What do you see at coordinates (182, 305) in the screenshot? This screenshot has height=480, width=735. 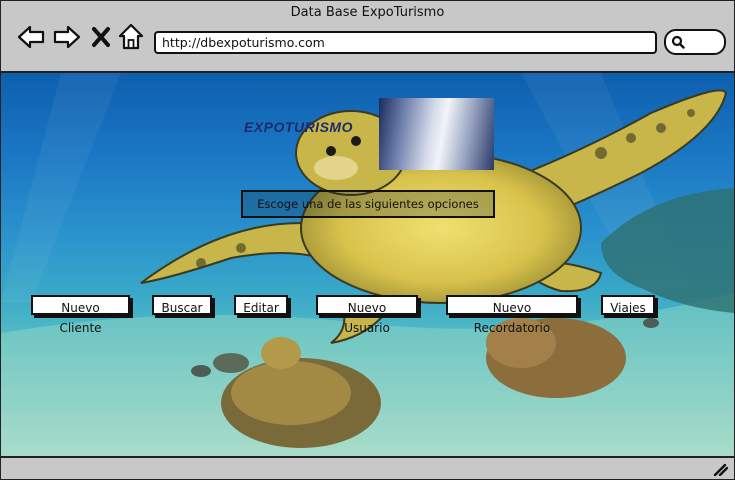 I see `search-button-main: Buscar` at bounding box center [182, 305].